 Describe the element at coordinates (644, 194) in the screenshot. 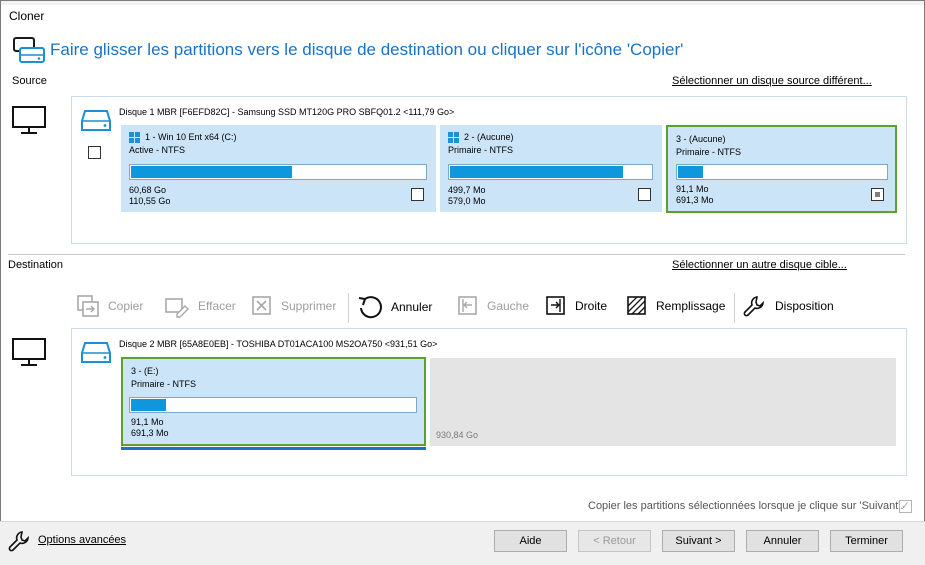

I see `partition-2-checkbox` at that location.